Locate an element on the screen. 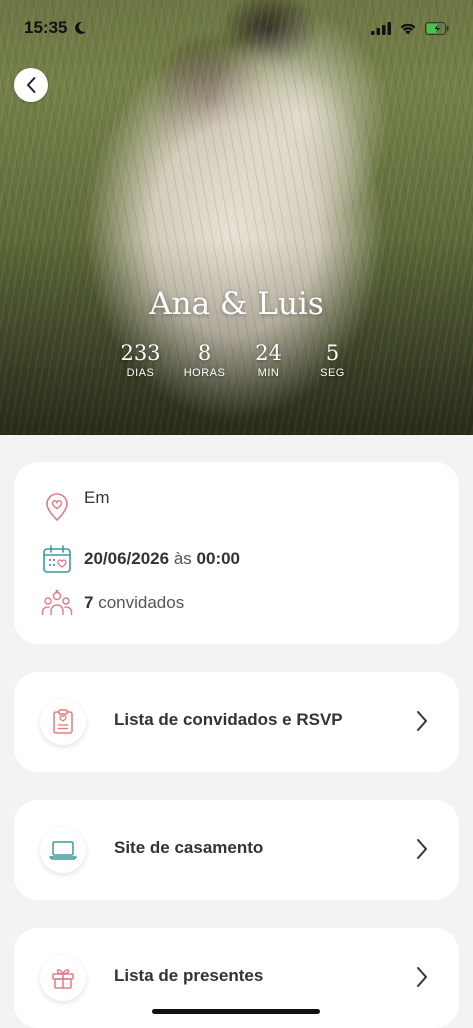  location-row: Em is located at coordinates (75, 506).